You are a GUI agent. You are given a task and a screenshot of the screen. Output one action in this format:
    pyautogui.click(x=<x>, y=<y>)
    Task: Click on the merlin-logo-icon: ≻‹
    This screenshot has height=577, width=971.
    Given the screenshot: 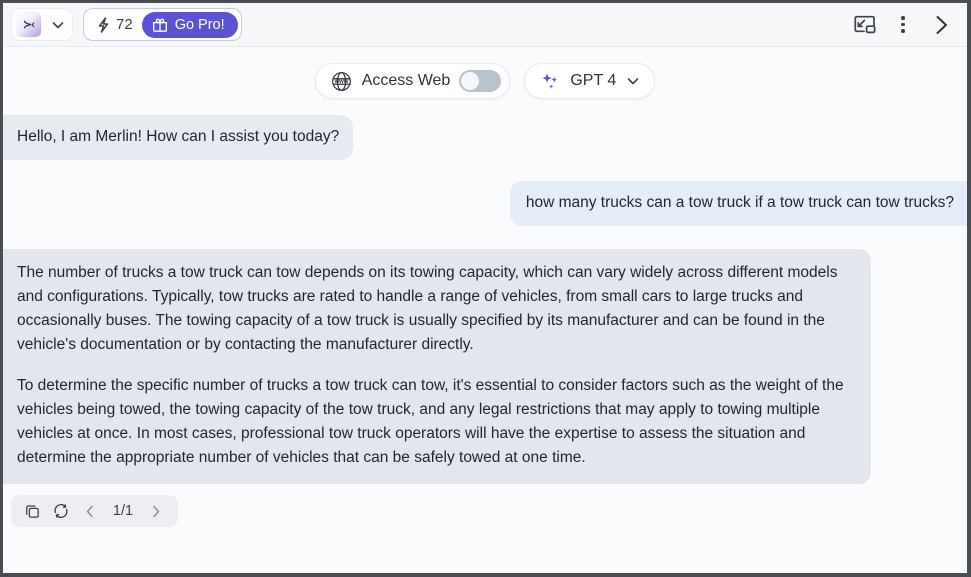 What is the action you would take?
    pyautogui.click(x=28, y=24)
    